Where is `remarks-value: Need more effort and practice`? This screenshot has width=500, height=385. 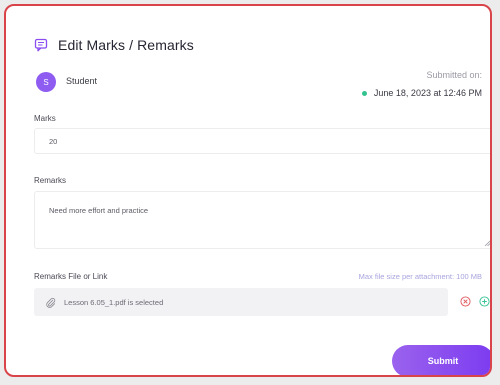 remarks-value: Need more effort and practice is located at coordinates (99, 210).